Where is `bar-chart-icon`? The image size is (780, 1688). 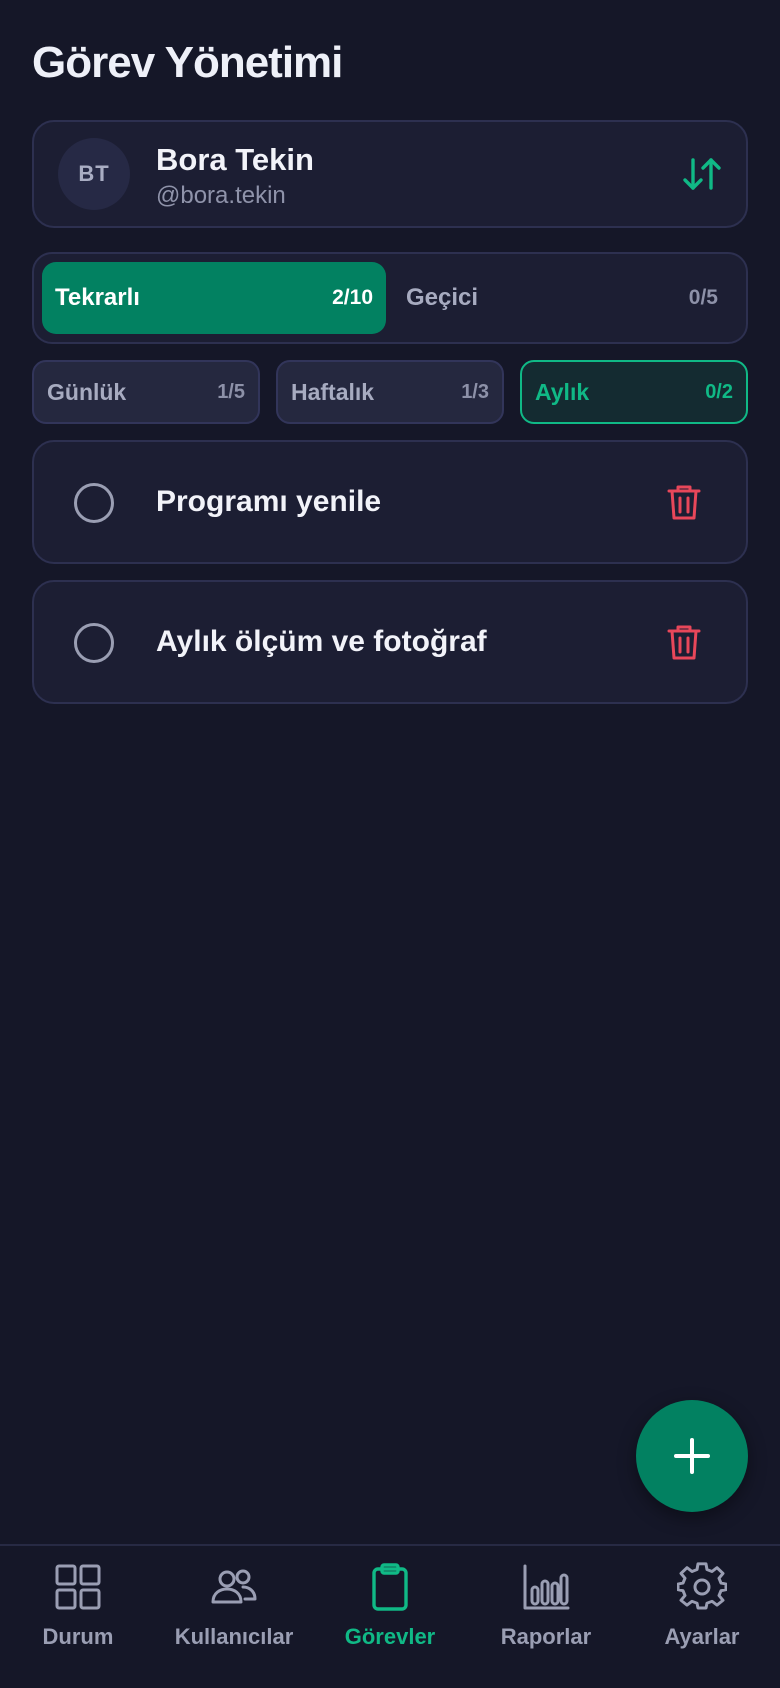 bar-chart-icon is located at coordinates (546, 1587).